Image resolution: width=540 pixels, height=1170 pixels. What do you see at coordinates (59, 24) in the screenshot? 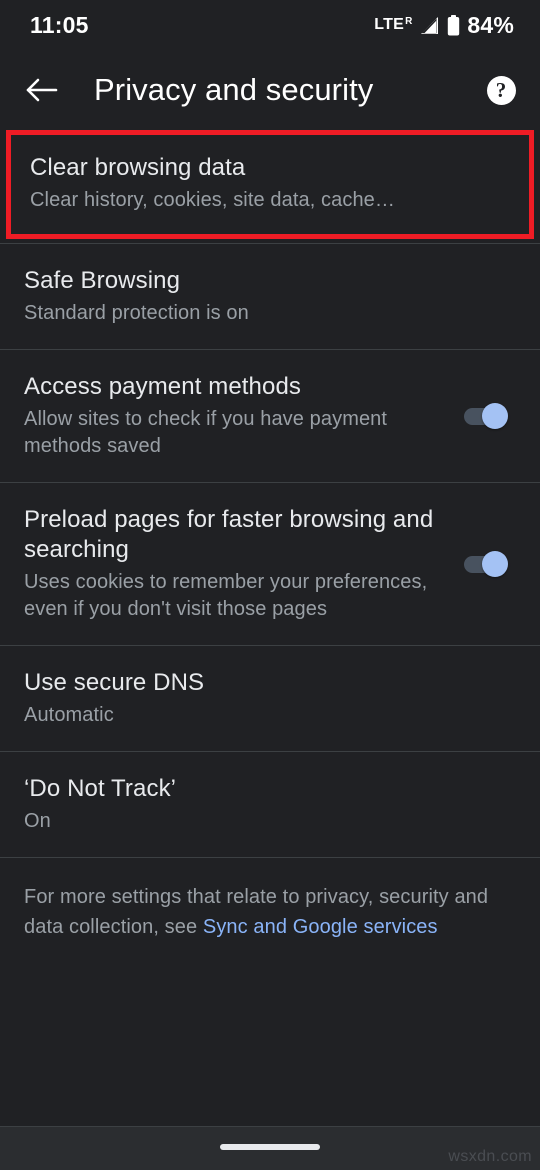
I see `status-clock: 11:05` at bounding box center [59, 24].